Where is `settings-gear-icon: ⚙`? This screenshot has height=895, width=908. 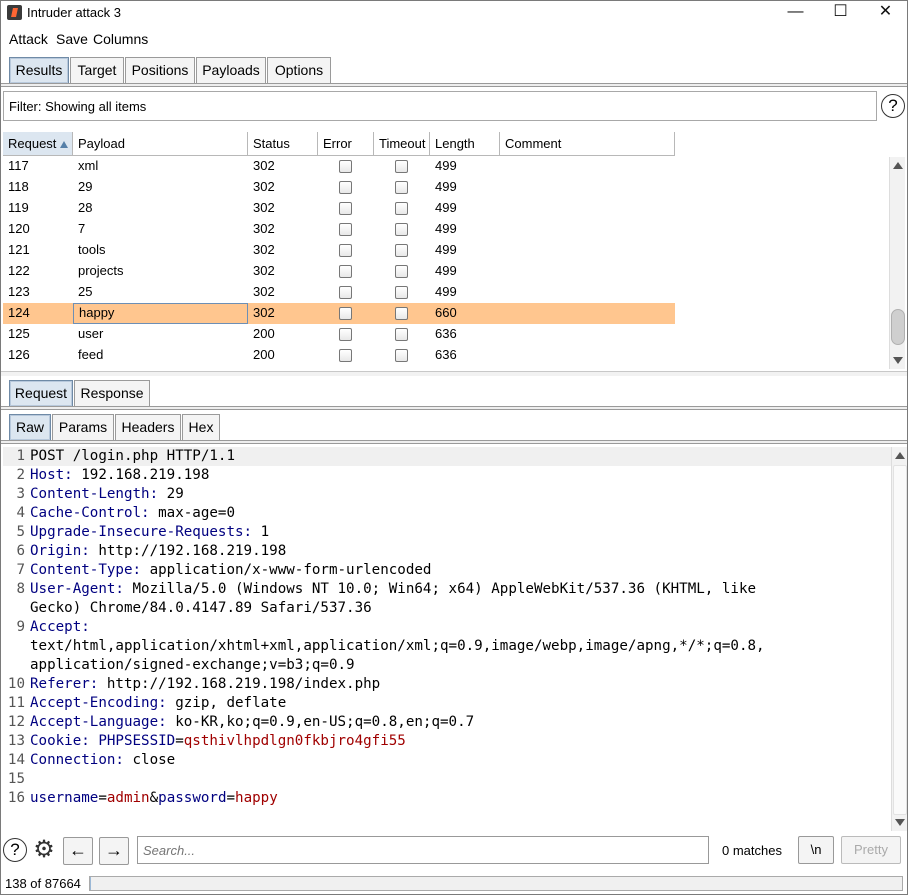 settings-gear-icon: ⚙ is located at coordinates (44, 850).